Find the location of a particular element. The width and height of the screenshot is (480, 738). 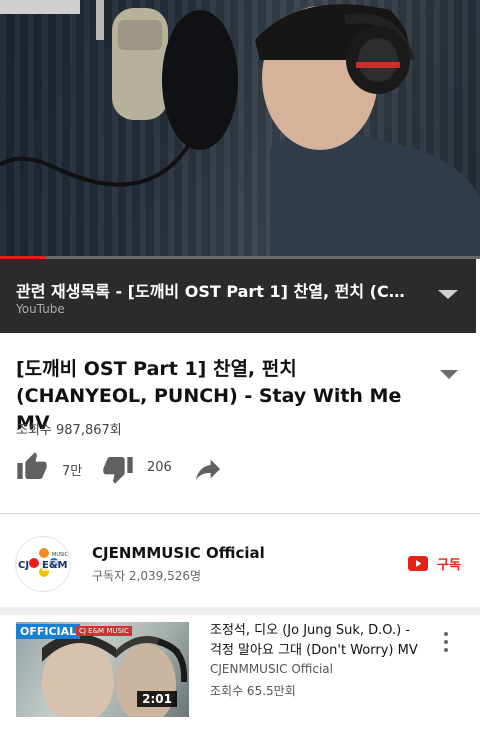

related-video-channel: CJENMMUSIC Official is located at coordinates (271, 669).